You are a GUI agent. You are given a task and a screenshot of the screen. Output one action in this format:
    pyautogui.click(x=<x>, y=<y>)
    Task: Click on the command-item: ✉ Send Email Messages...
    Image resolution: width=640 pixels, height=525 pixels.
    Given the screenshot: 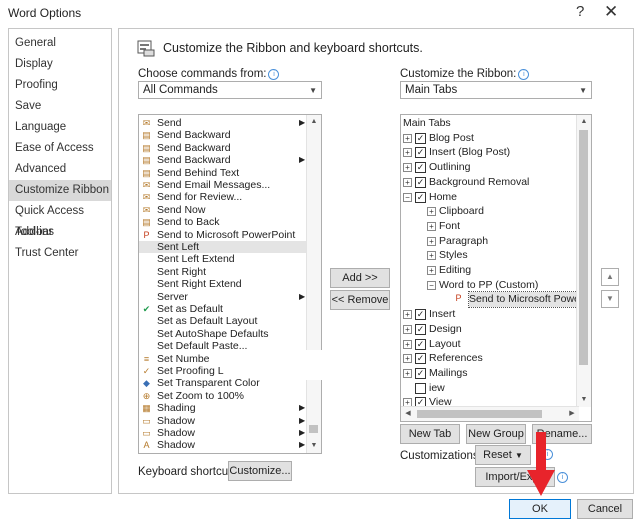 What is the action you would take?
    pyautogui.click(x=223, y=185)
    